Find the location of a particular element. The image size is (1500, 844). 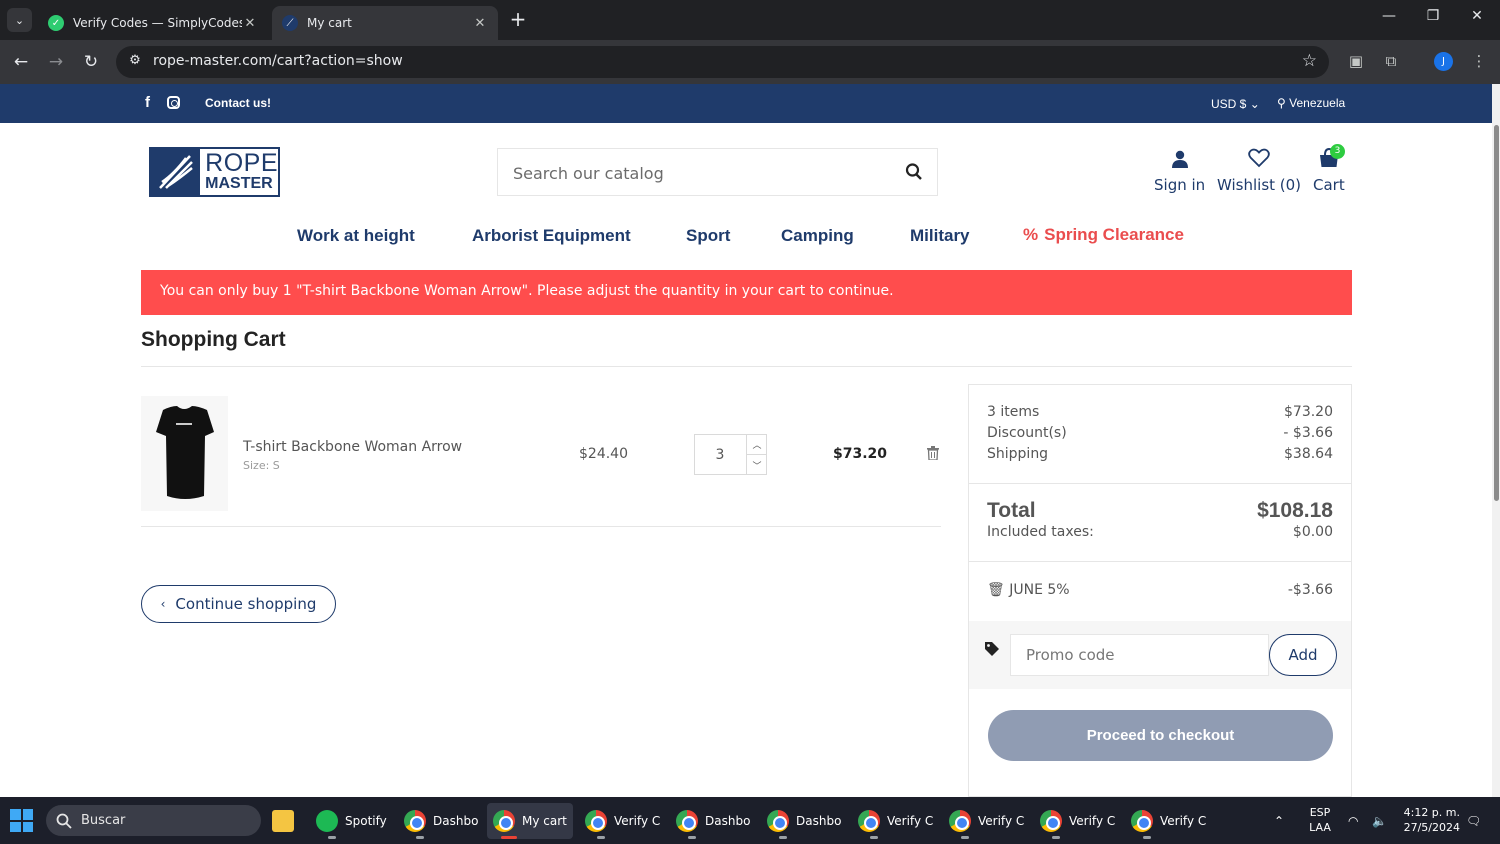

taskbar-search: Buscar is located at coordinates (153, 820).